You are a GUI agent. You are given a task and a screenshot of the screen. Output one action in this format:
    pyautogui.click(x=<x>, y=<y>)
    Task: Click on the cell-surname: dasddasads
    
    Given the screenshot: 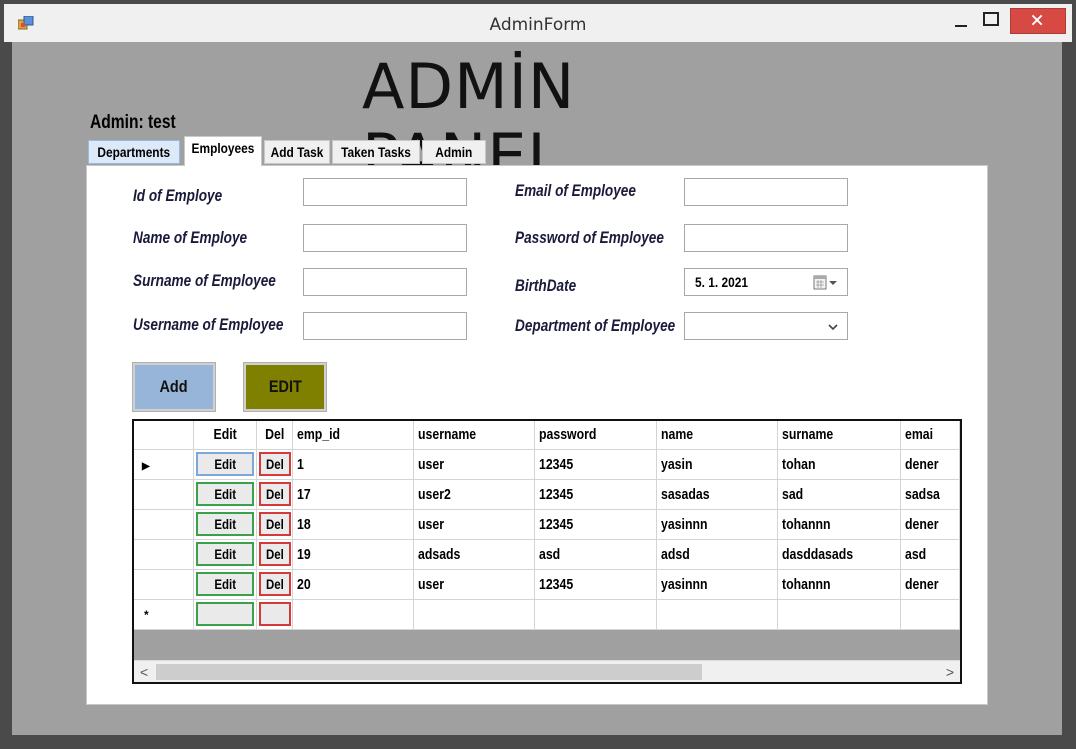 What is the action you would take?
    pyautogui.click(x=839, y=554)
    